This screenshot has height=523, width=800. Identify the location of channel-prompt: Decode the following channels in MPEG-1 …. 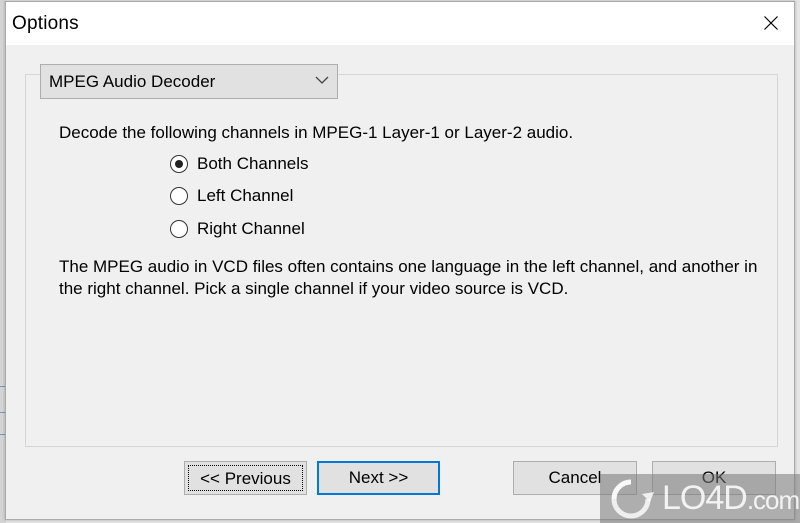
(316, 132).